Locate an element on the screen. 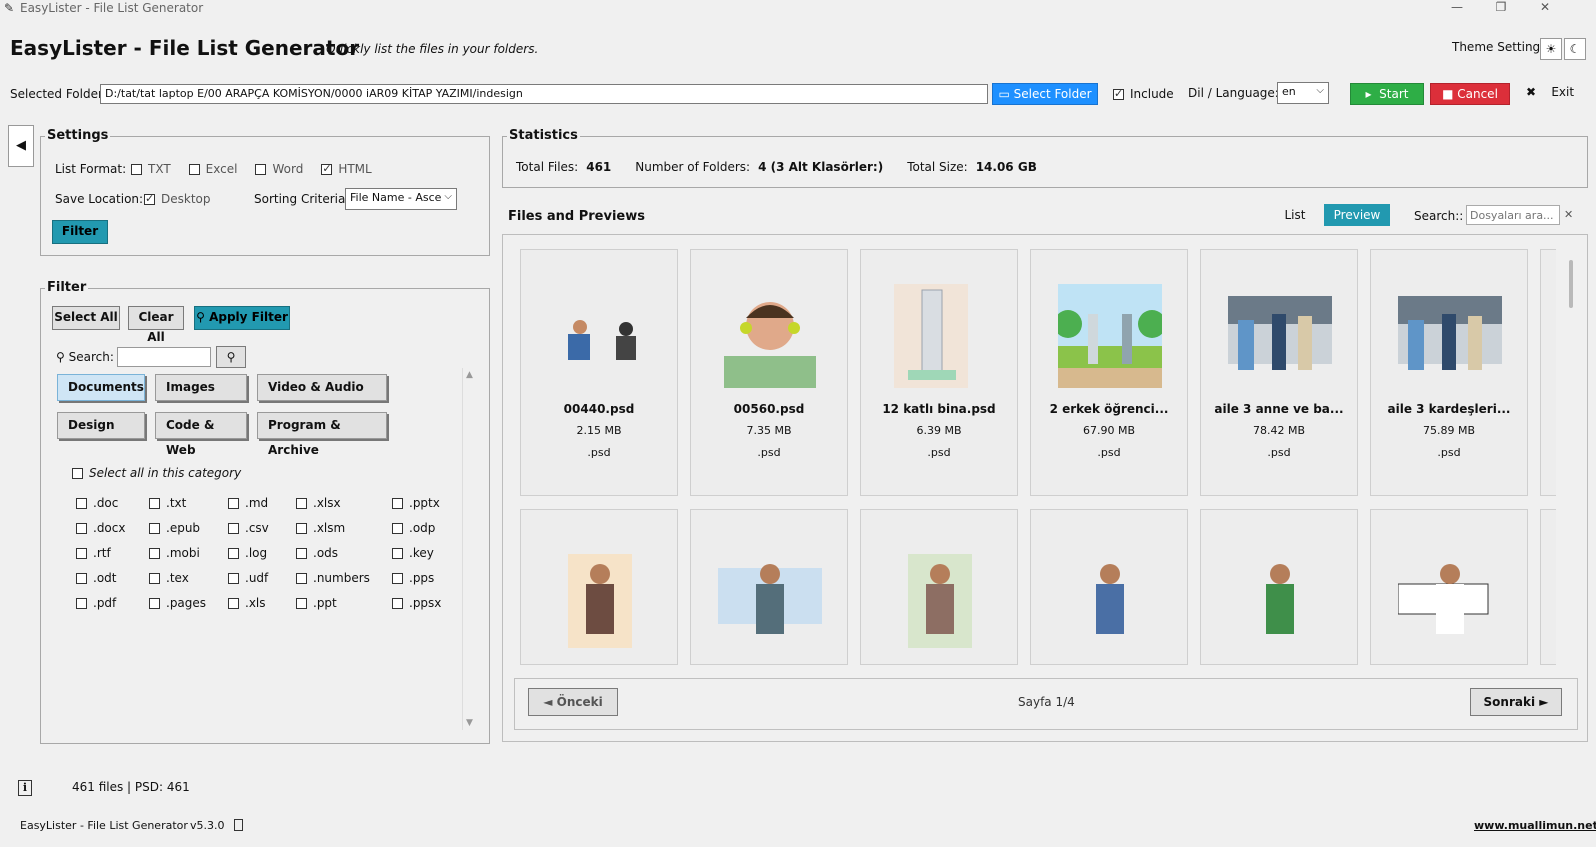  extension-checkbox: .txt is located at coordinates (167, 503).